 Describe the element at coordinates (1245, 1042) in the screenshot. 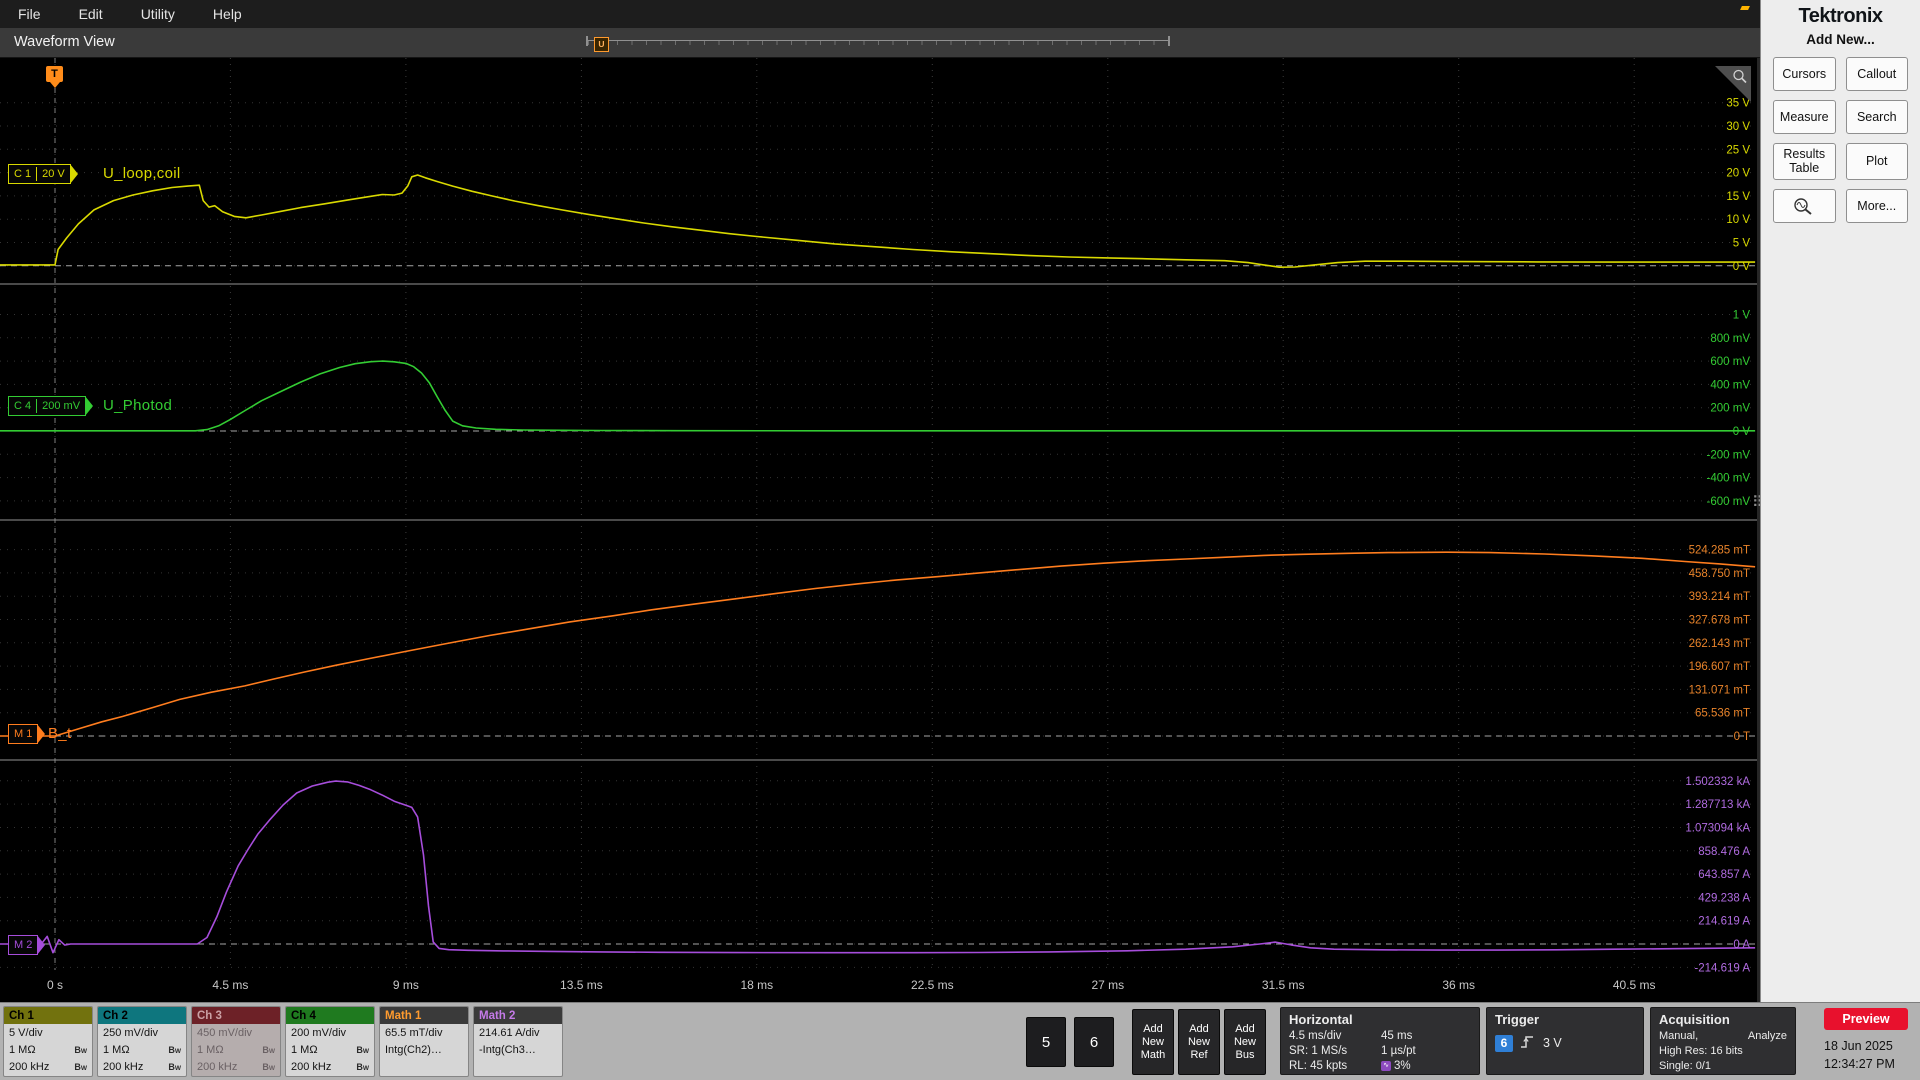

I see `add-new-bus-button: Add New Bus` at that location.